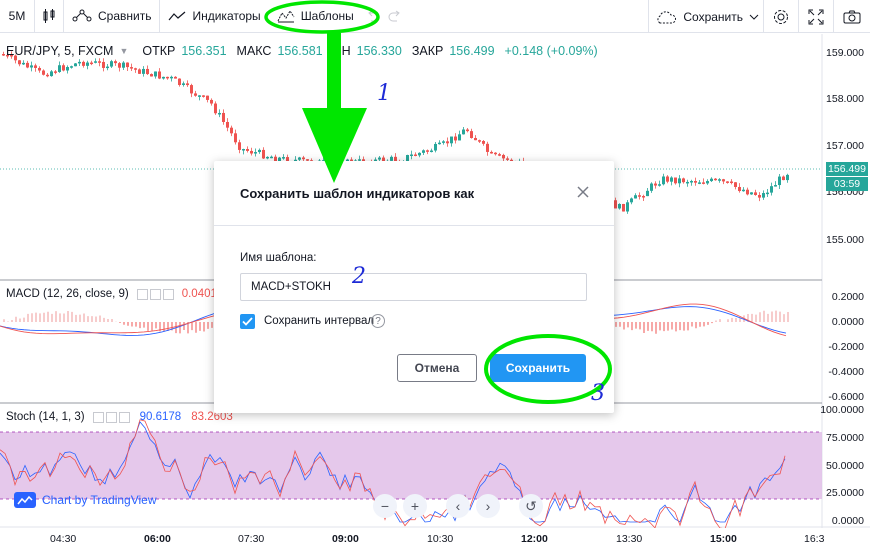 The image size is (870, 547). I want to click on save-dropdown-button, so click(756, 16).